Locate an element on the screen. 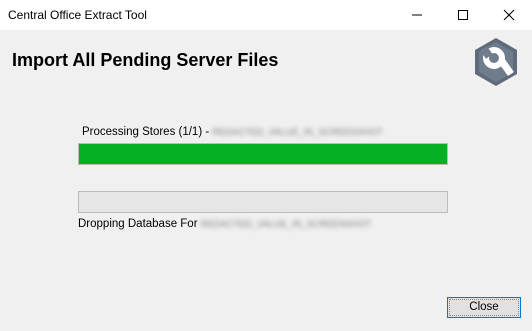  close-icon is located at coordinates (509, 15).